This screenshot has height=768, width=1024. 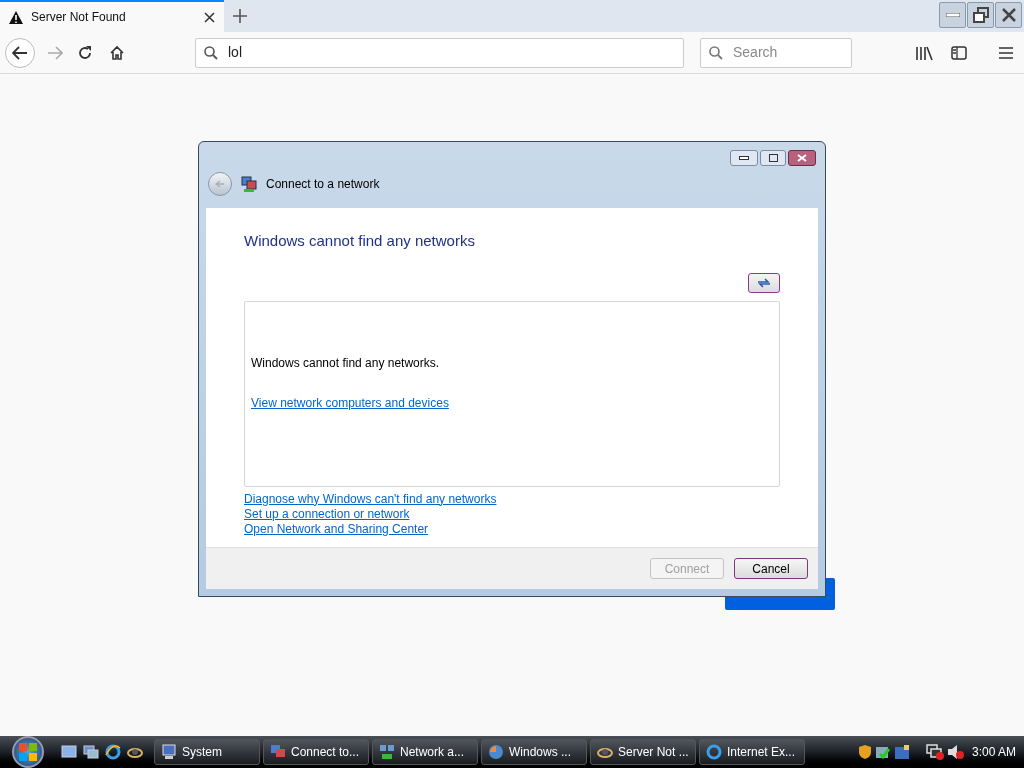 I want to click on plus-icon, so click(x=240, y=16).